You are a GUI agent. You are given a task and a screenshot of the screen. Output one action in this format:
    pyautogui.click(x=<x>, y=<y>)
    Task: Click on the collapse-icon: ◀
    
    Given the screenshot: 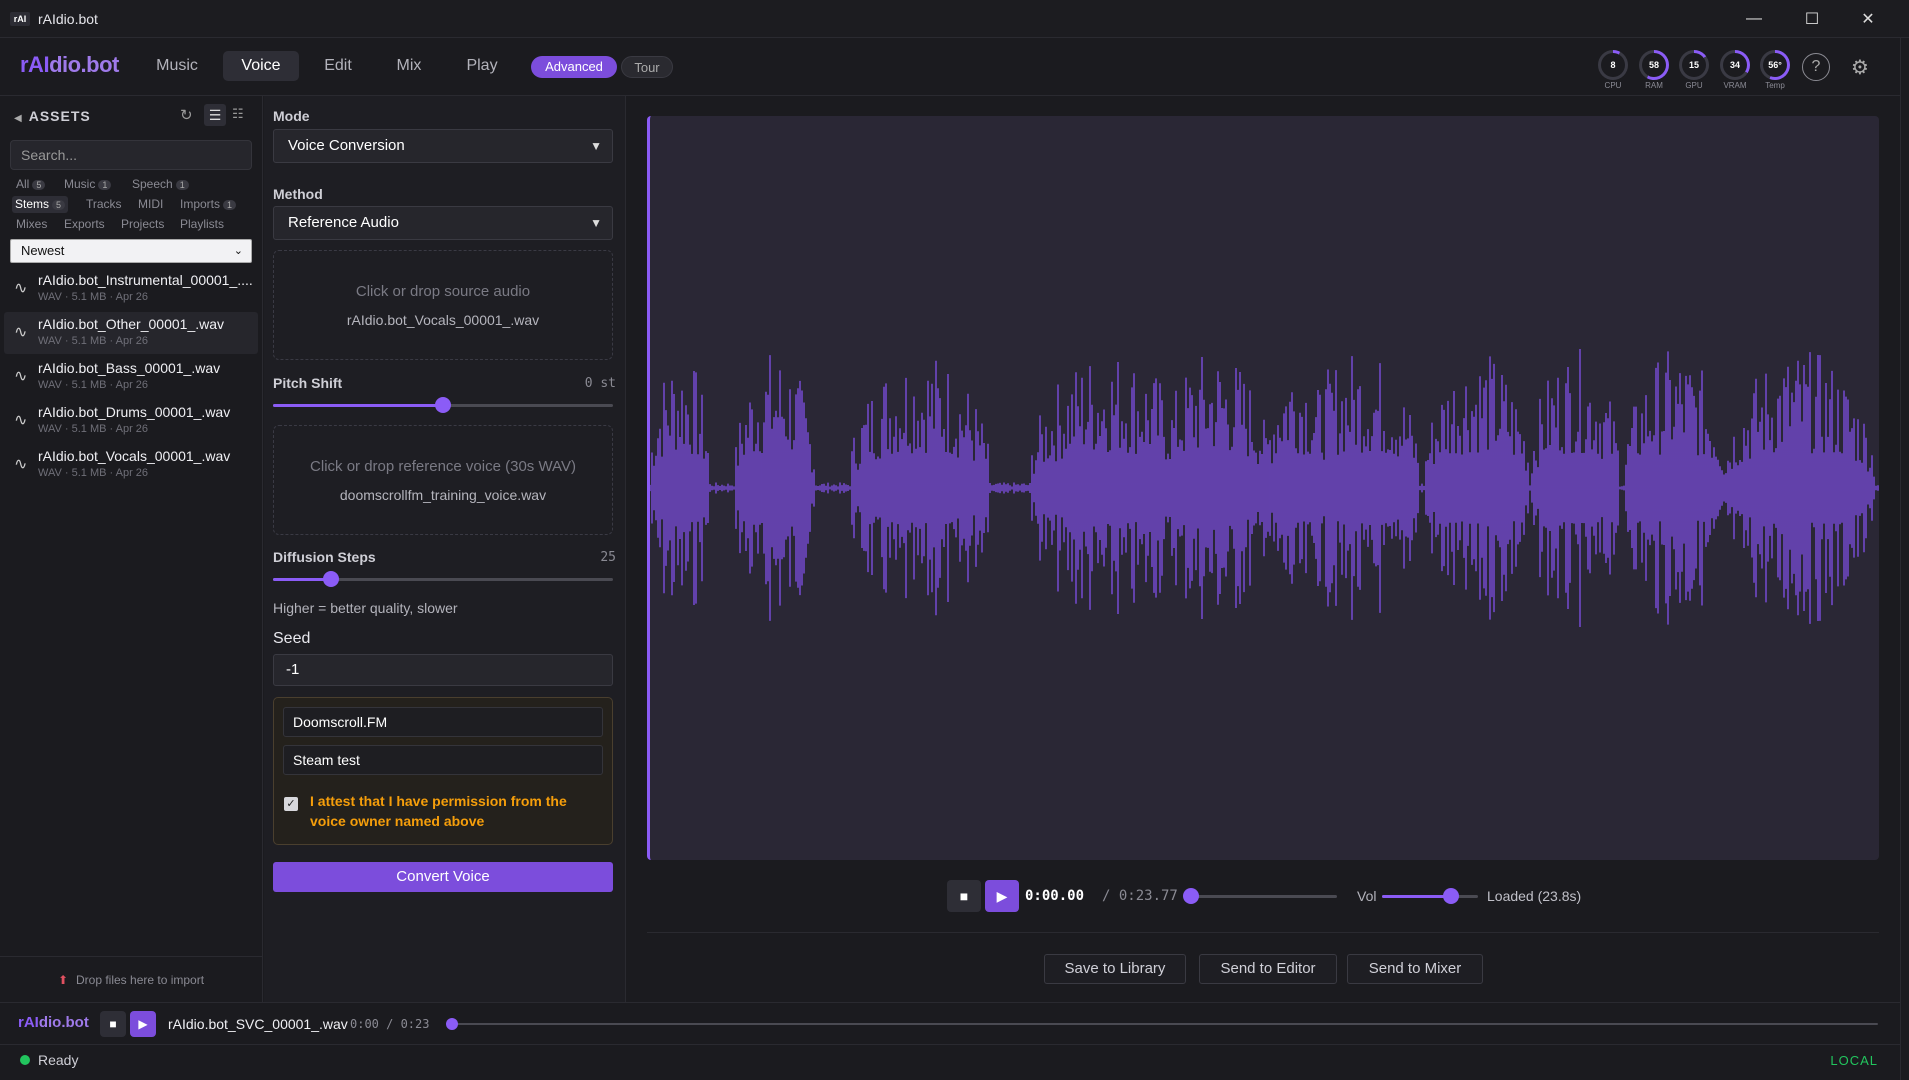 What is the action you would take?
    pyautogui.click(x=18, y=118)
    